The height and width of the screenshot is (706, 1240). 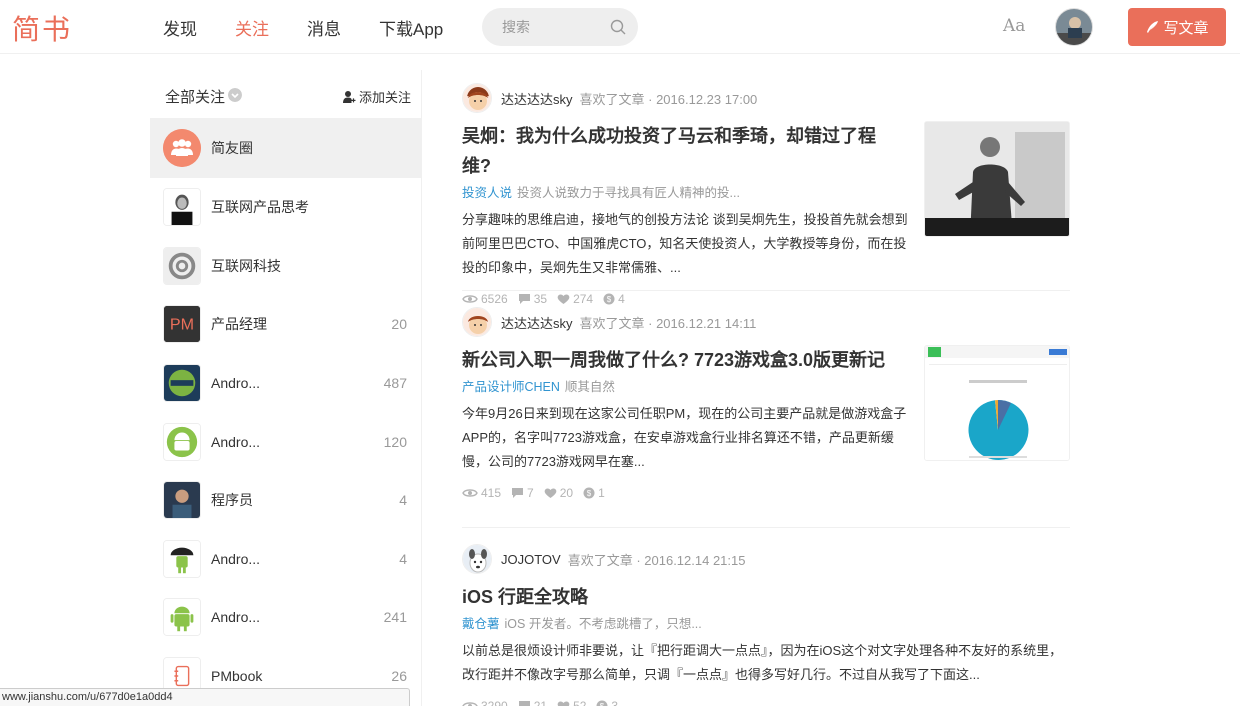 I want to click on coin-icon: $, so click(x=589, y=493).